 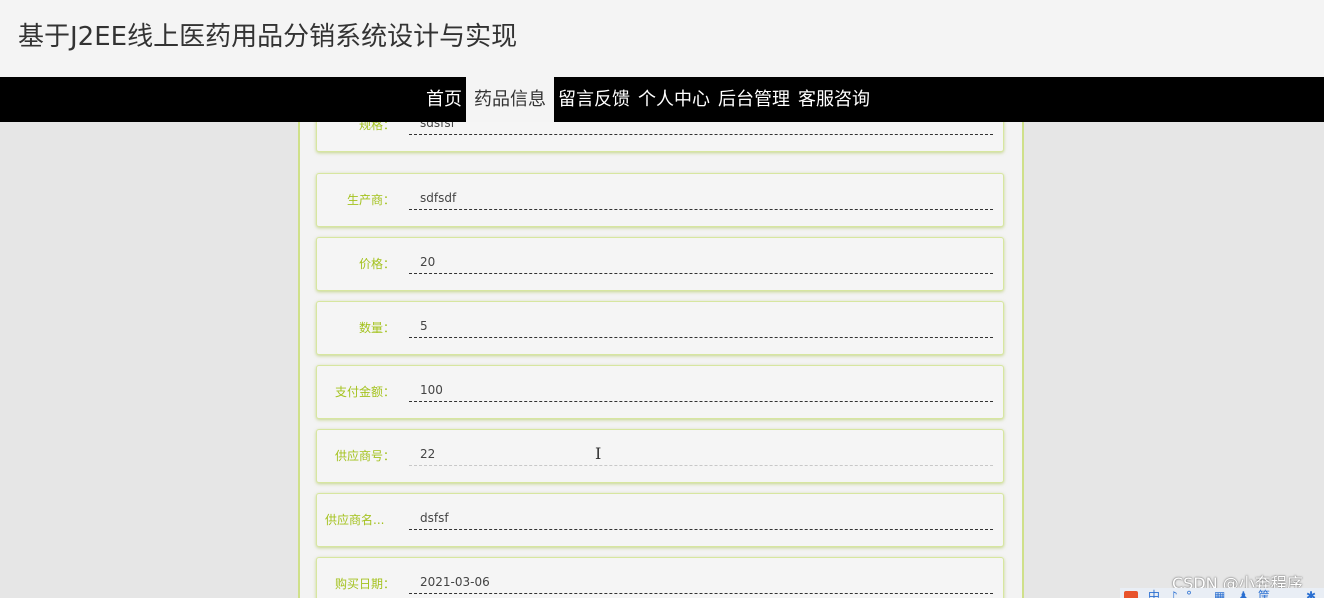 I want to click on nav-item-customer-service: 客服咨询, so click(x=834, y=99).